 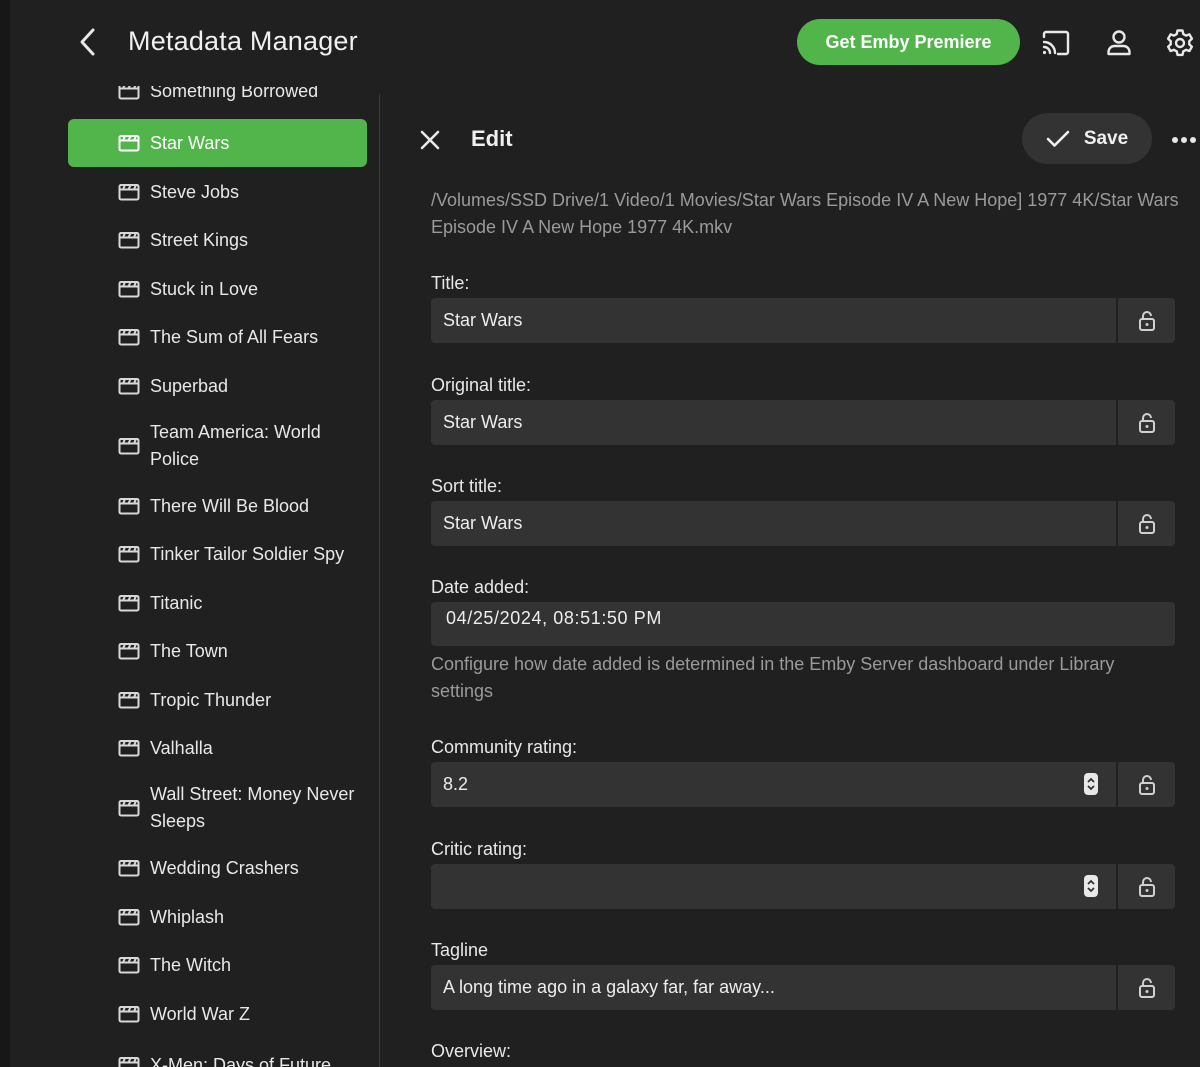 I want to click on list-item: Whiplash, so click(x=217, y=917).